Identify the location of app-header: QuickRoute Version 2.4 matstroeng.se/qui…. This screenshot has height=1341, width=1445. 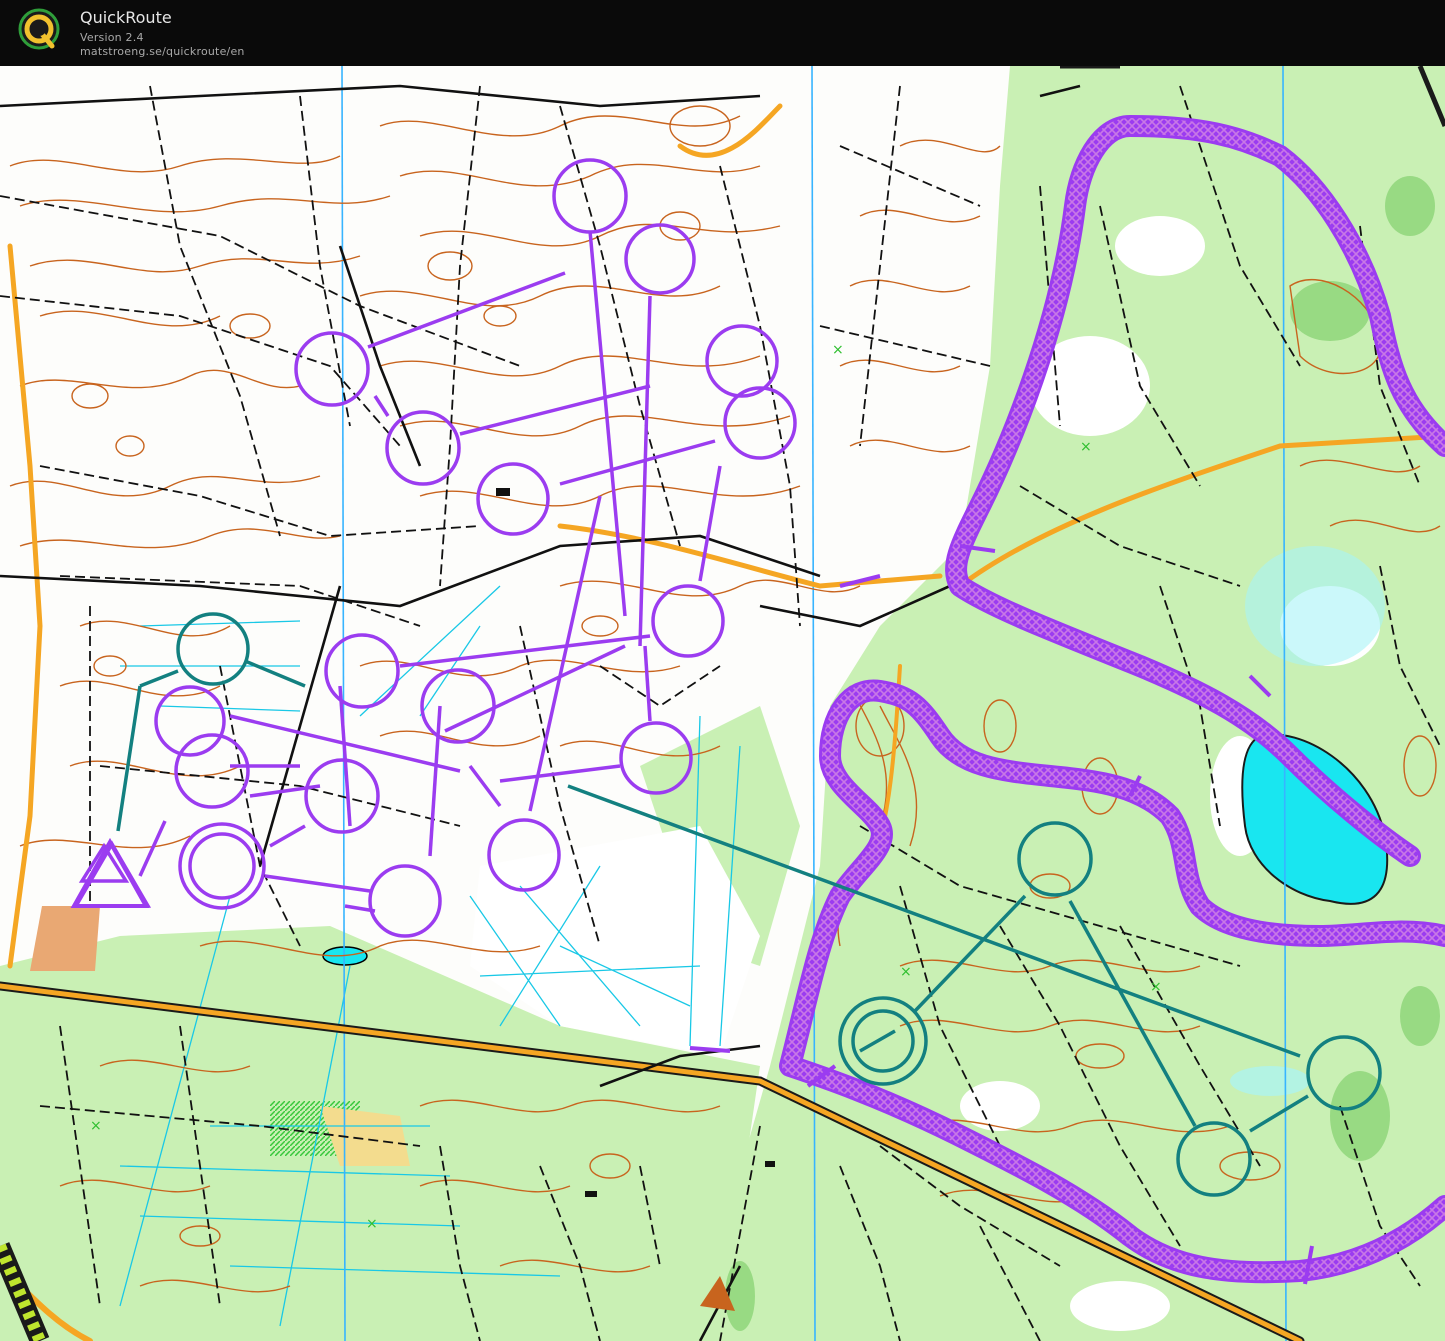
(722, 33).